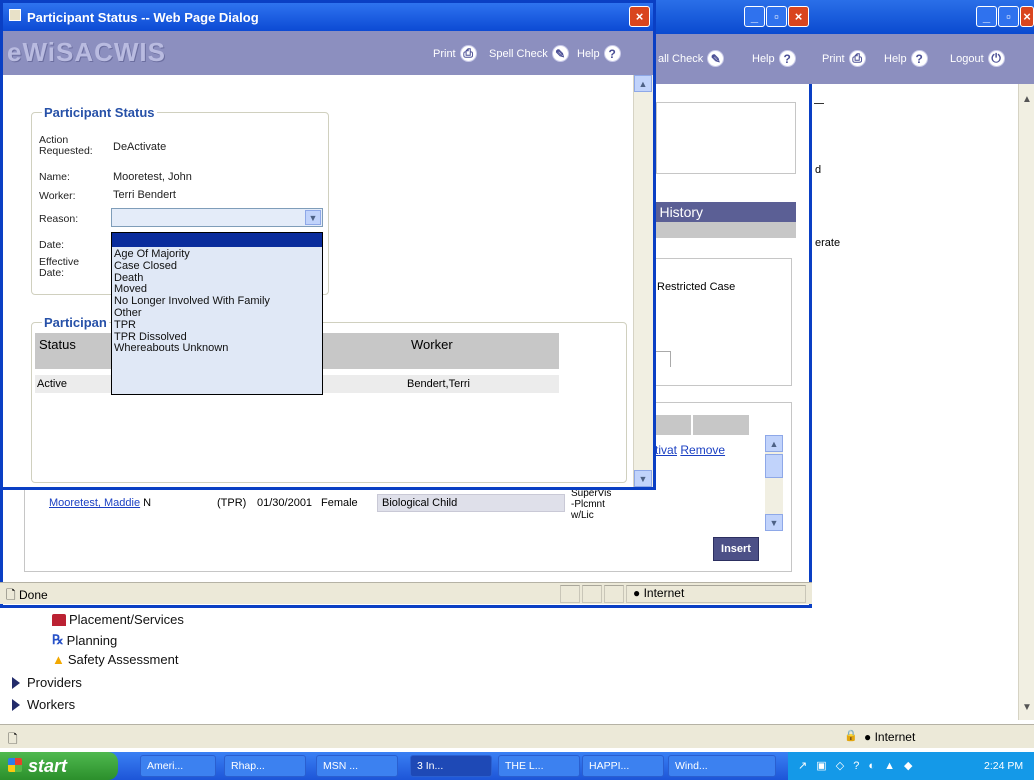 This screenshot has width=1034, height=780. I want to click on rx-icon: ℞, so click(58, 639).